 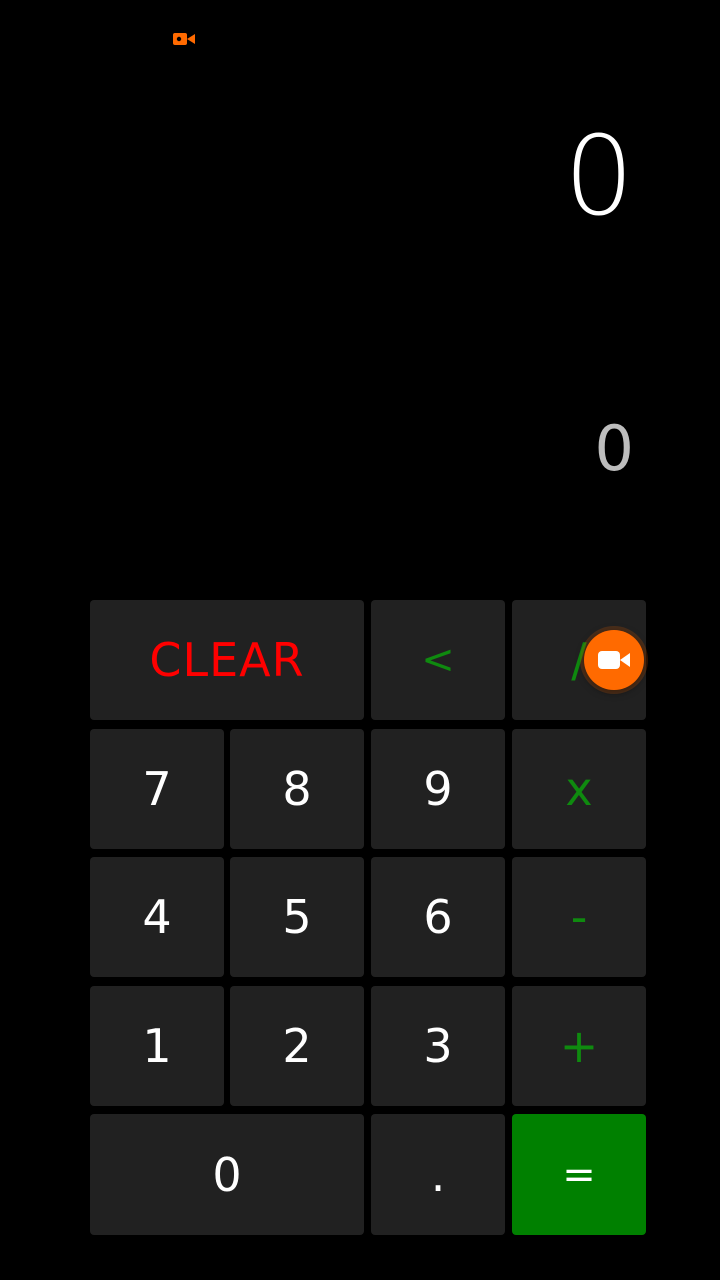 I want to click on decimal-button: ., so click(x=438, y=1174).